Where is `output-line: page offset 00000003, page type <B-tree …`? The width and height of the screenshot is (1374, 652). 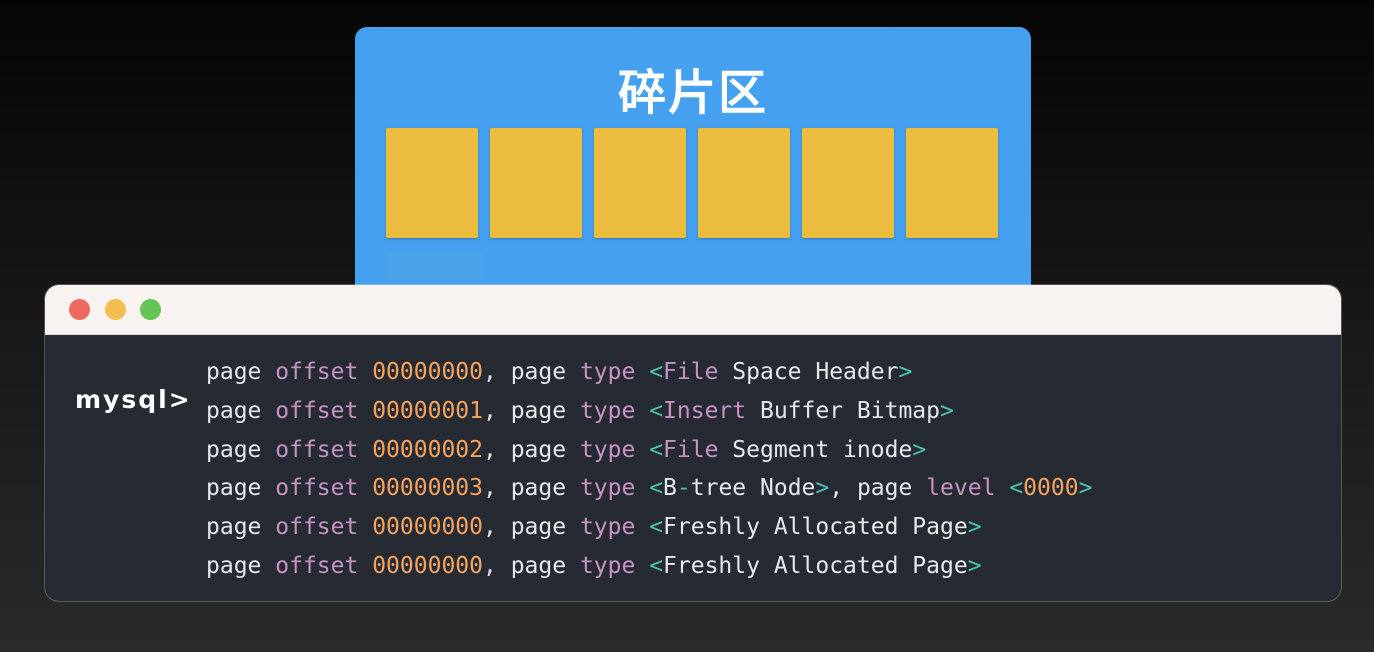
output-line: page offset 00000003, page type <B-tree … is located at coordinates (649, 488).